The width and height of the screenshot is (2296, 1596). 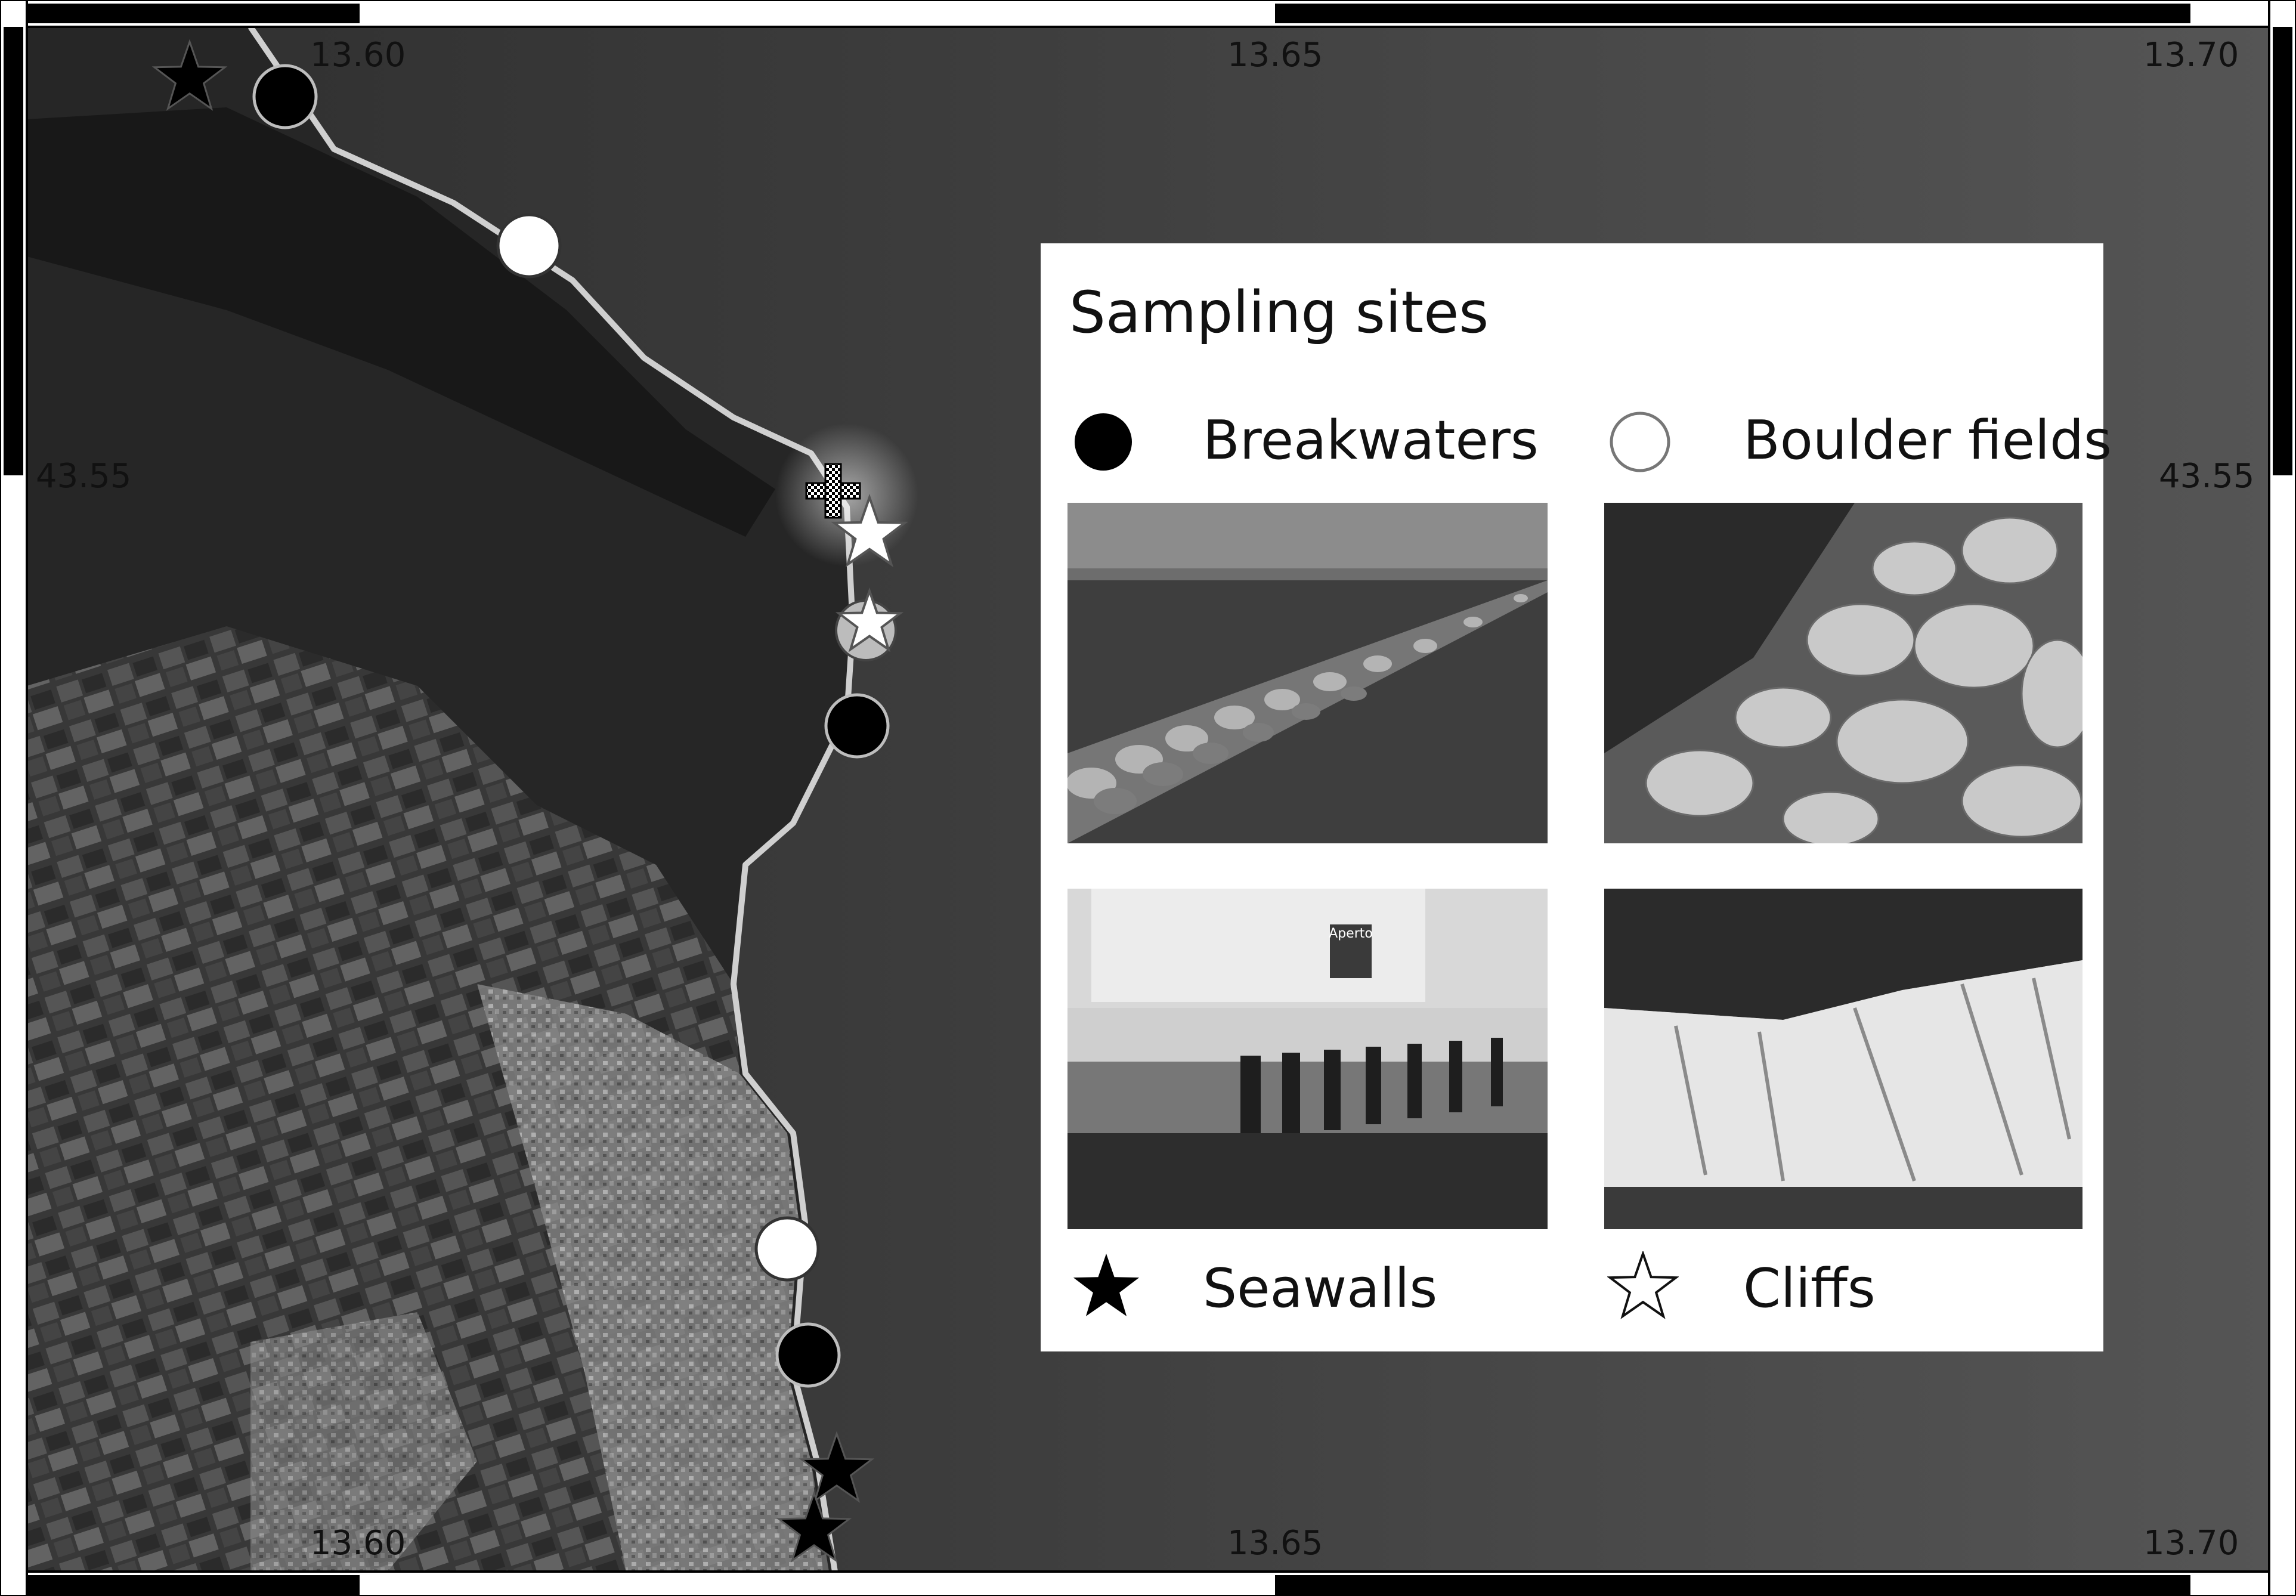 What do you see at coordinates (84, 476) in the screenshot?
I see `lat-tick-left: 43.55` at bounding box center [84, 476].